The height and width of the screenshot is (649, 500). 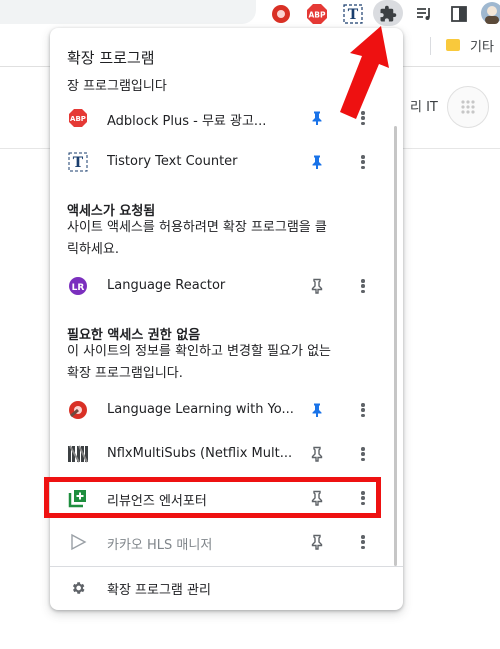 What do you see at coordinates (424, 107) in the screenshot?
I see `page-partial-text: 리 IT` at bounding box center [424, 107].